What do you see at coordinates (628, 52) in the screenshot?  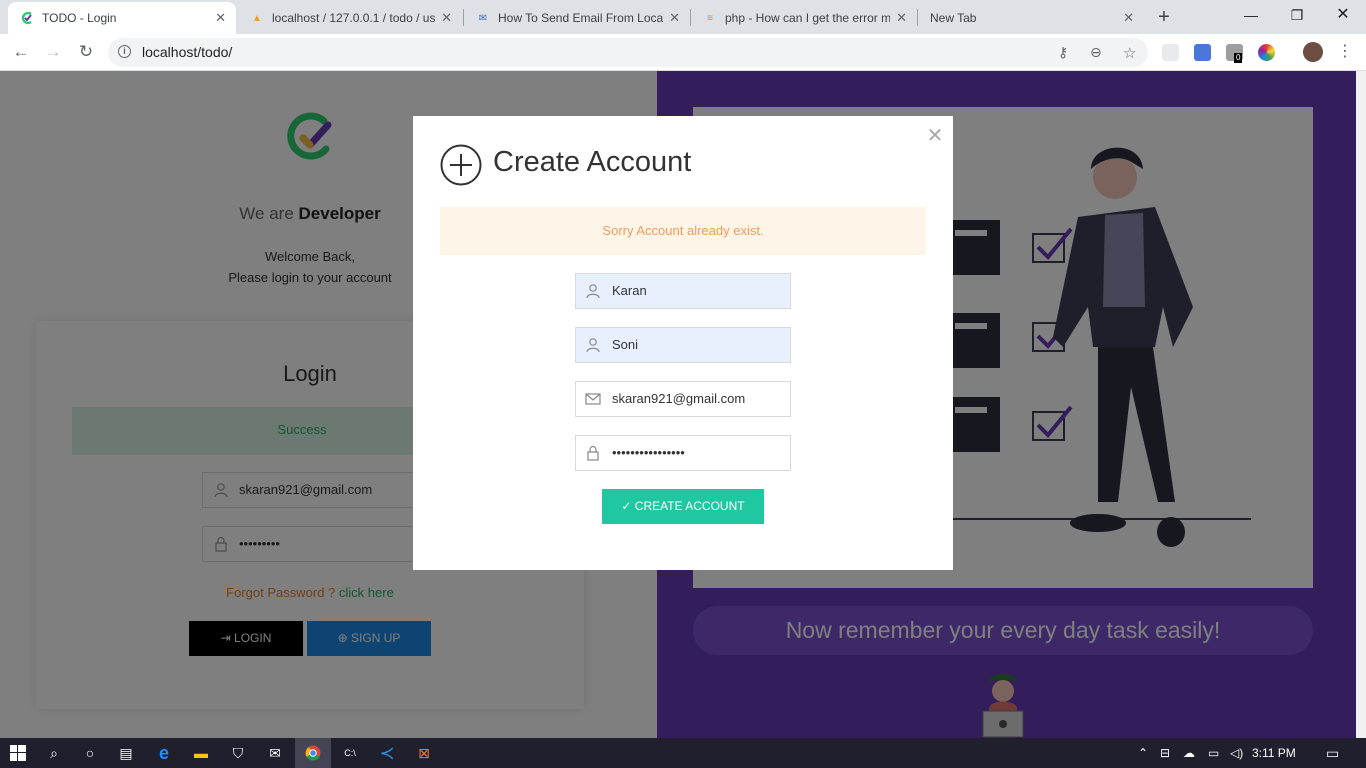 I see `address-bar: i localhost/todo/ ⚷ ⊖ ☆` at bounding box center [628, 52].